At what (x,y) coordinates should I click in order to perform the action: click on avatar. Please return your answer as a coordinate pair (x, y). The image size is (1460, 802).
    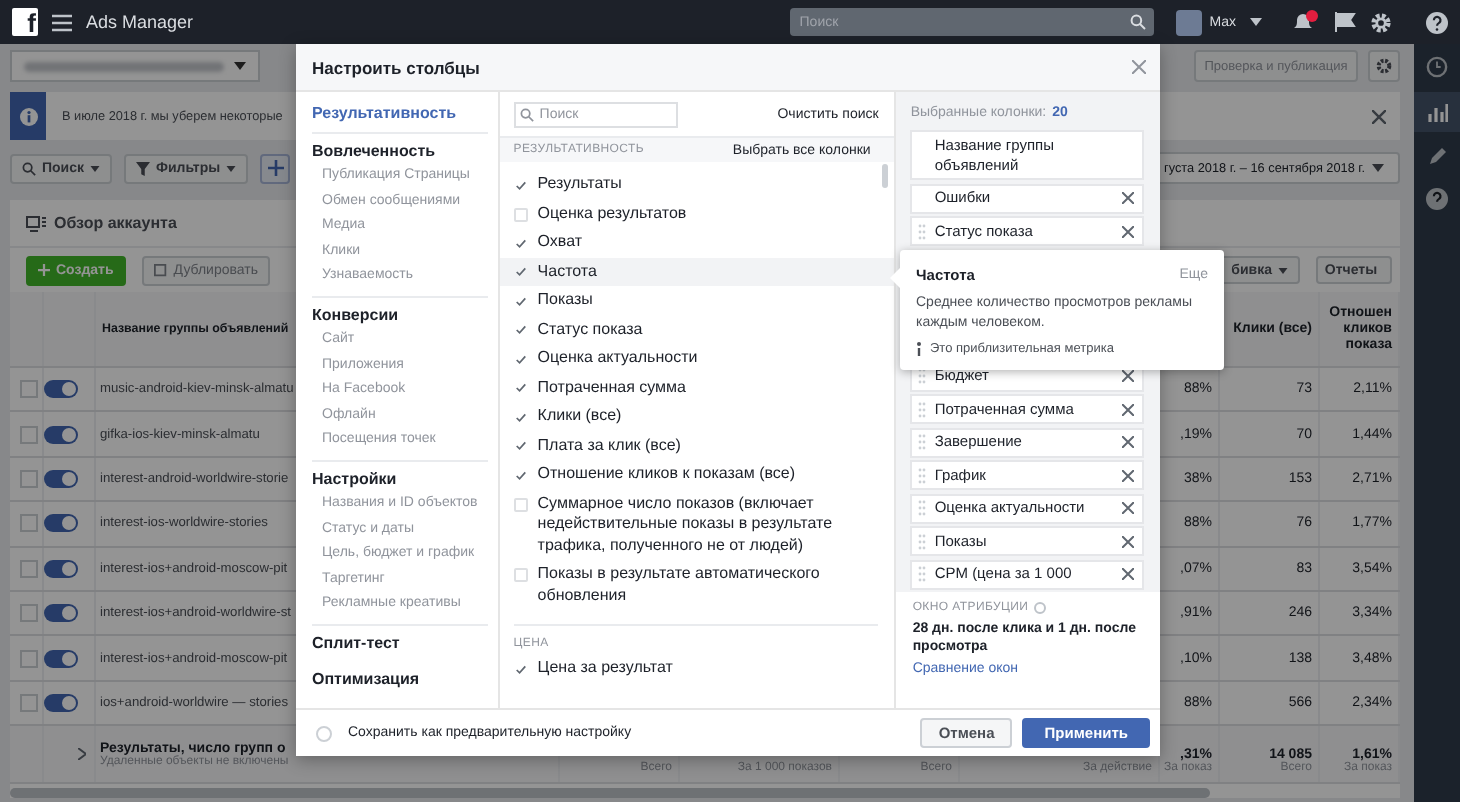
    Looking at the image, I should click on (1188, 22).